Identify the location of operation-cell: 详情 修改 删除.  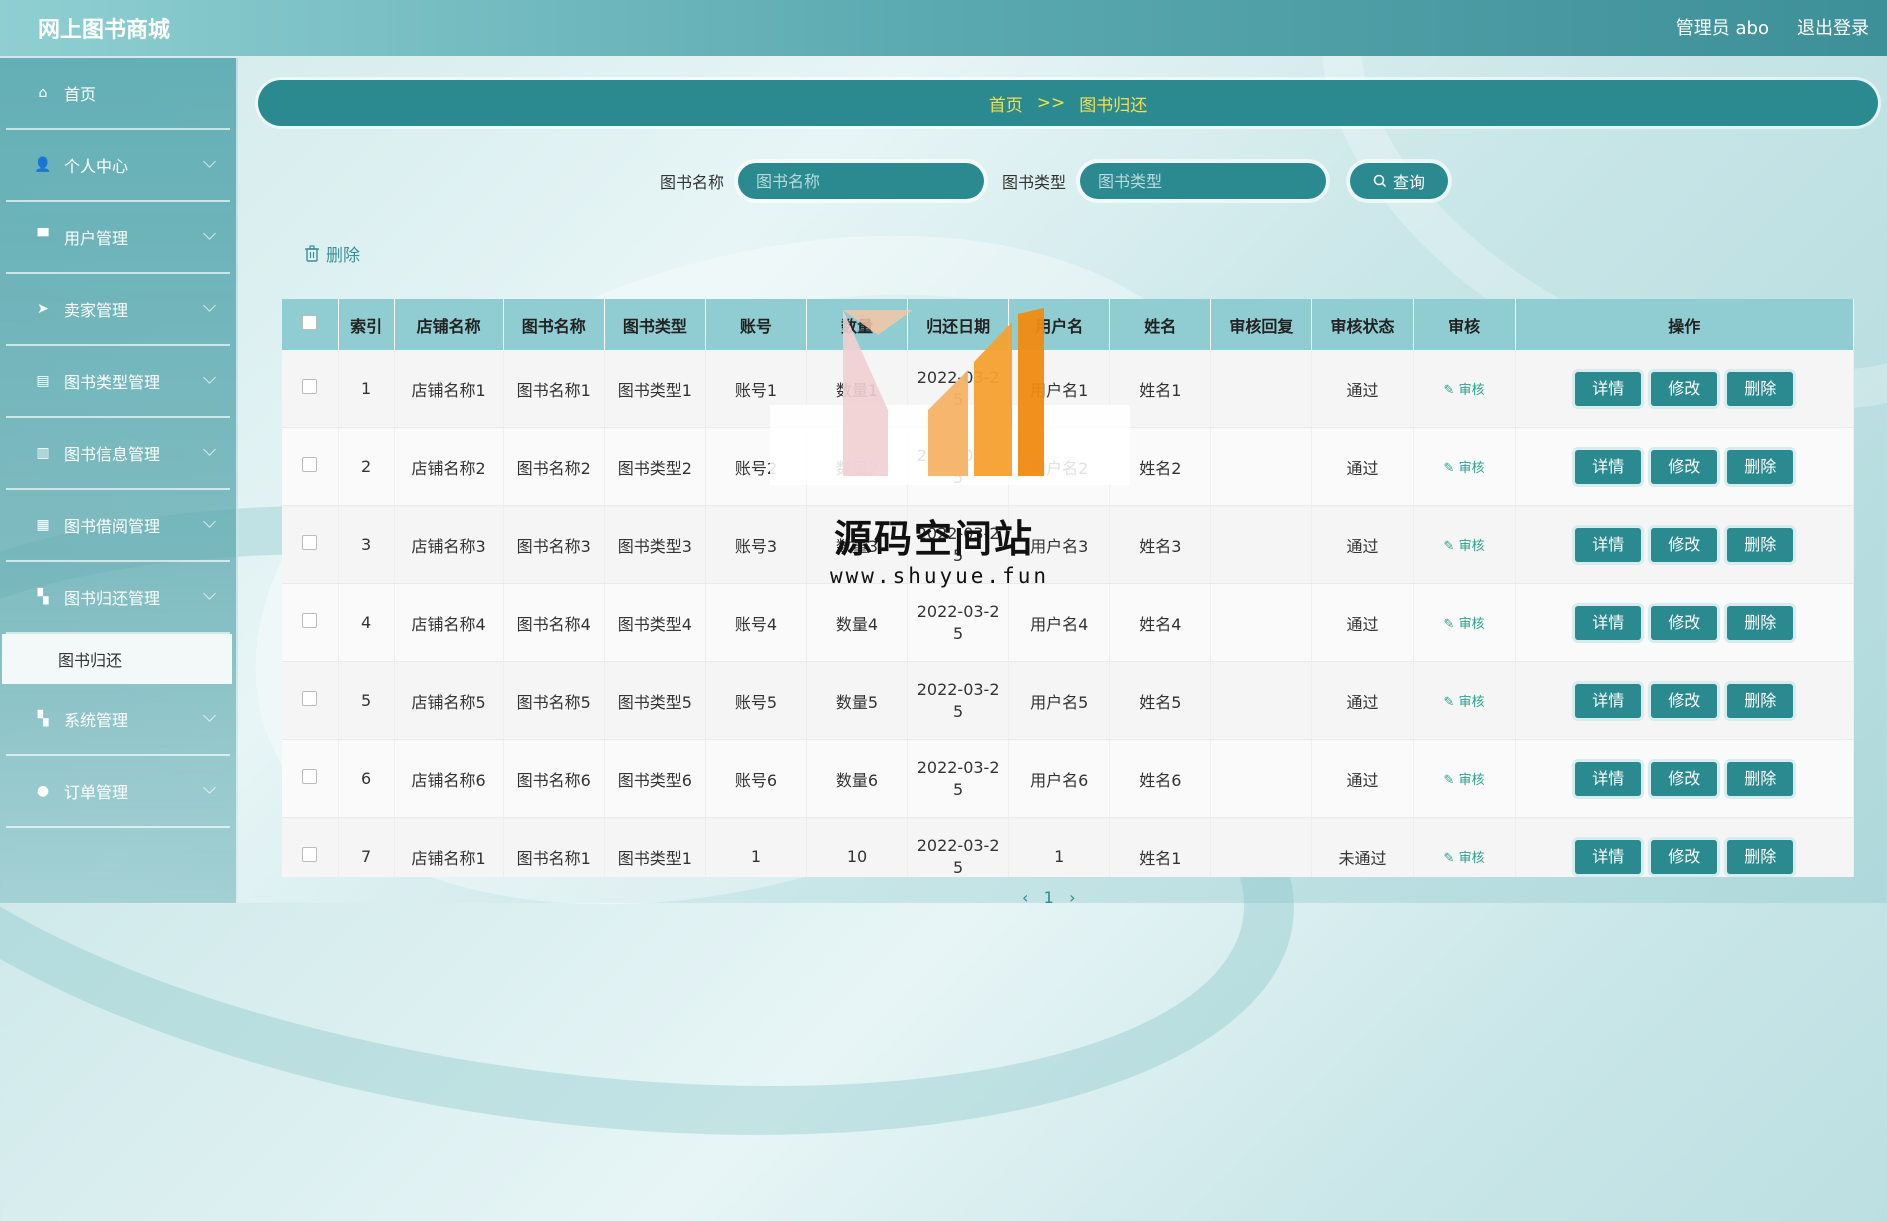
(1684, 778).